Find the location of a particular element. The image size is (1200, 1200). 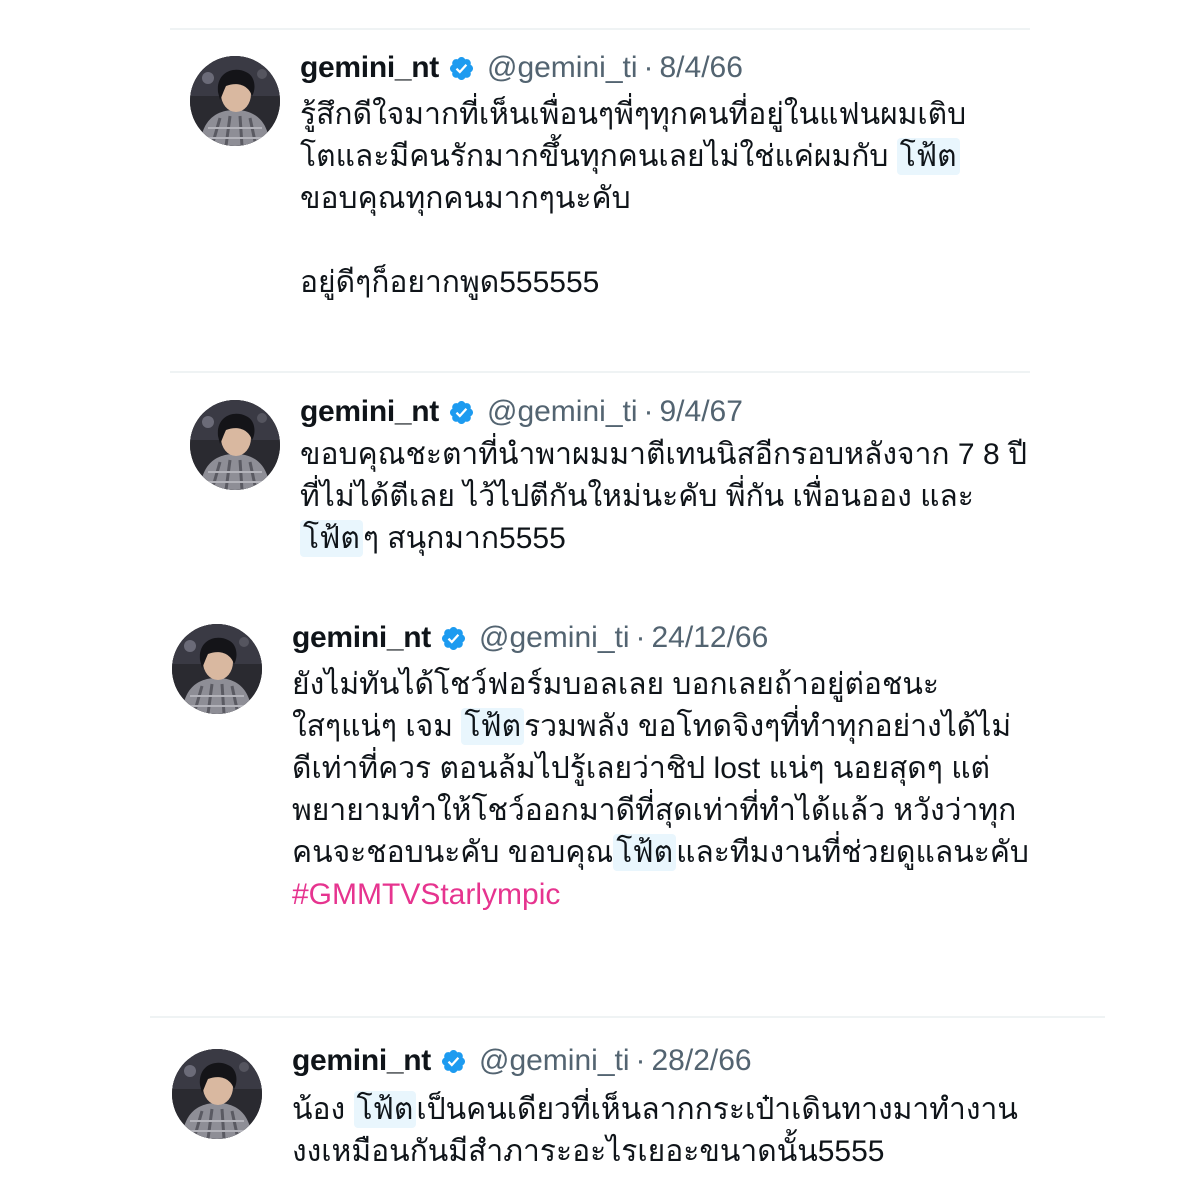

text-segment: งงเหมือนกันมีสำภาระอะไรเยอะขนาดนั้น5555 is located at coordinates (588, 1151).